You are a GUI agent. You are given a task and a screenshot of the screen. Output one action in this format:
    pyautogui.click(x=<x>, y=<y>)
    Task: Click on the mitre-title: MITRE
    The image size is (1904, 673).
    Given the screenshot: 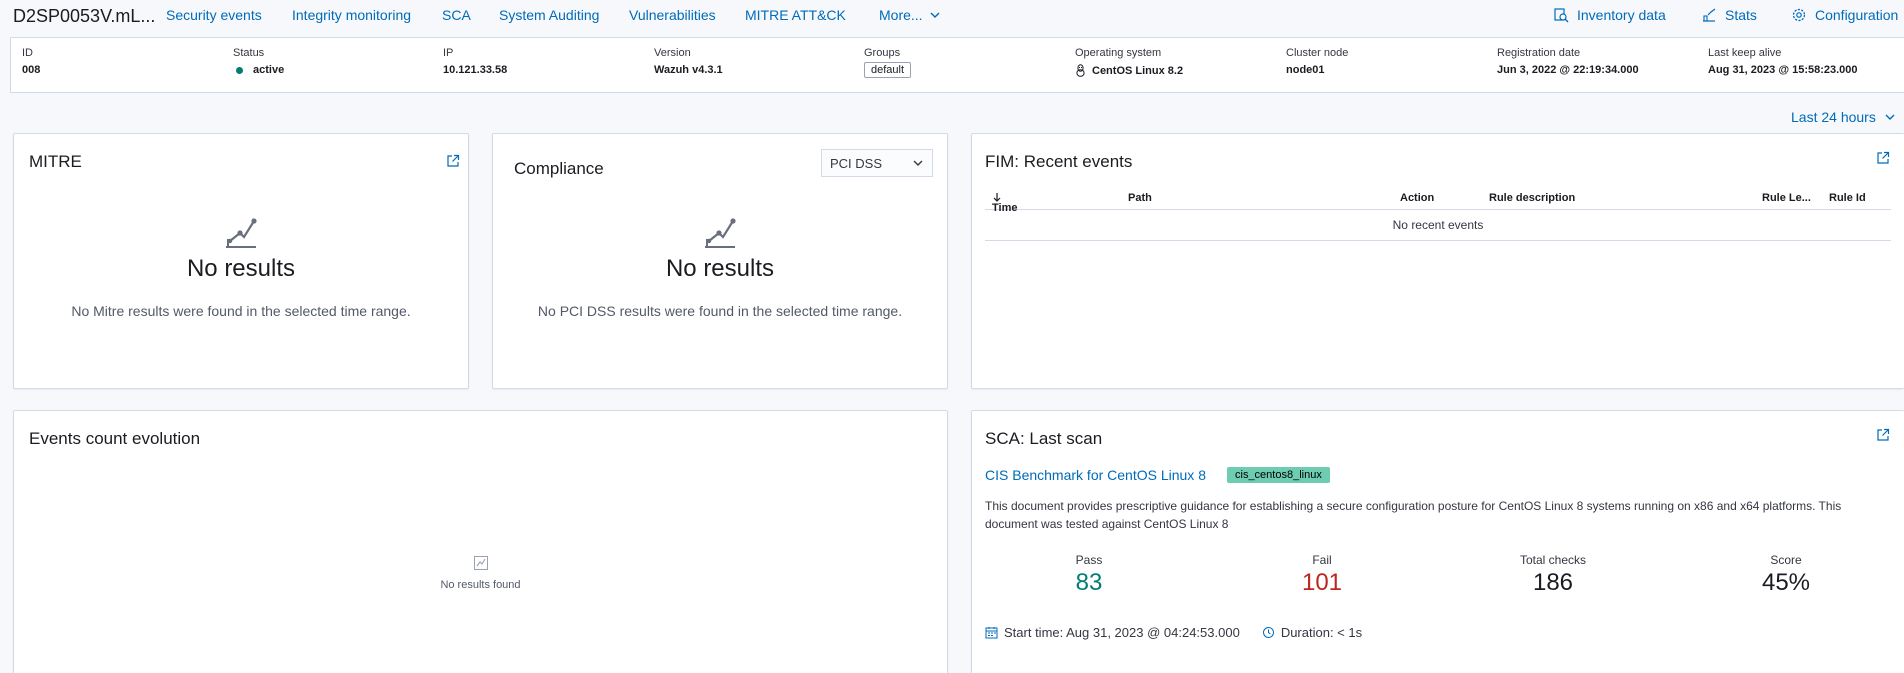 What is the action you would take?
    pyautogui.click(x=55, y=161)
    